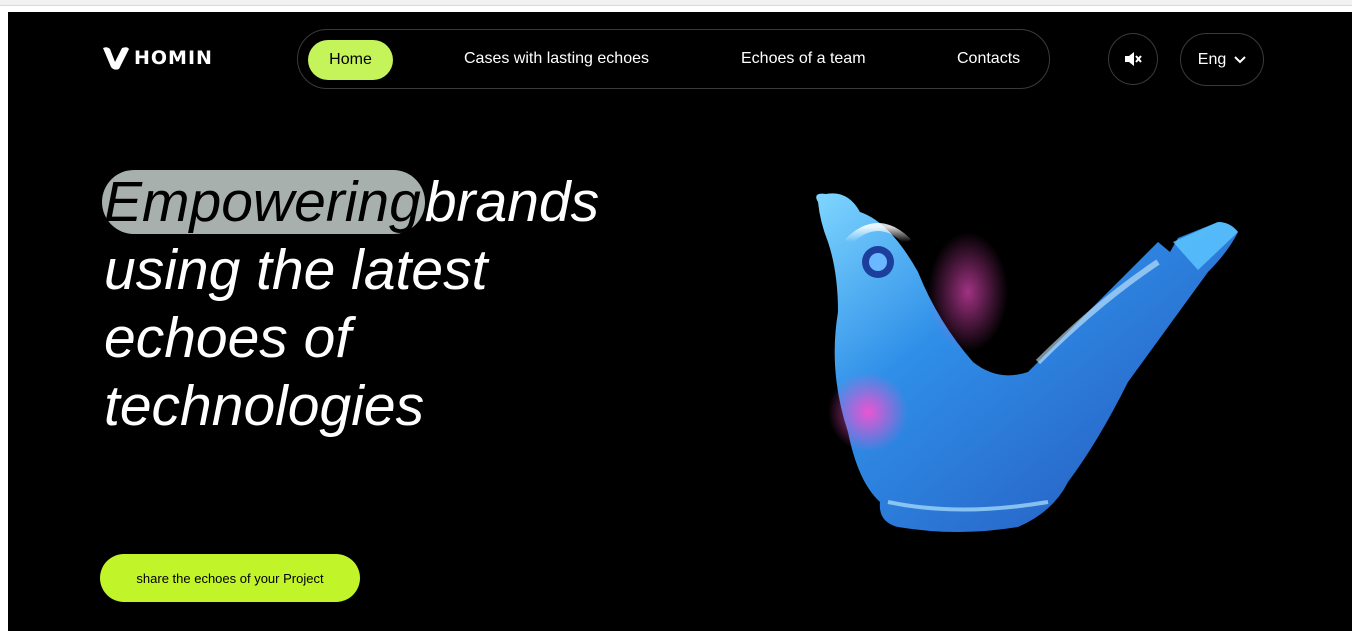 The width and height of the screenshot is (1352, 631). Describe the element at coordinates (263, 202) in the screenshot. I see `hero-highlight: Empowering` at that location.